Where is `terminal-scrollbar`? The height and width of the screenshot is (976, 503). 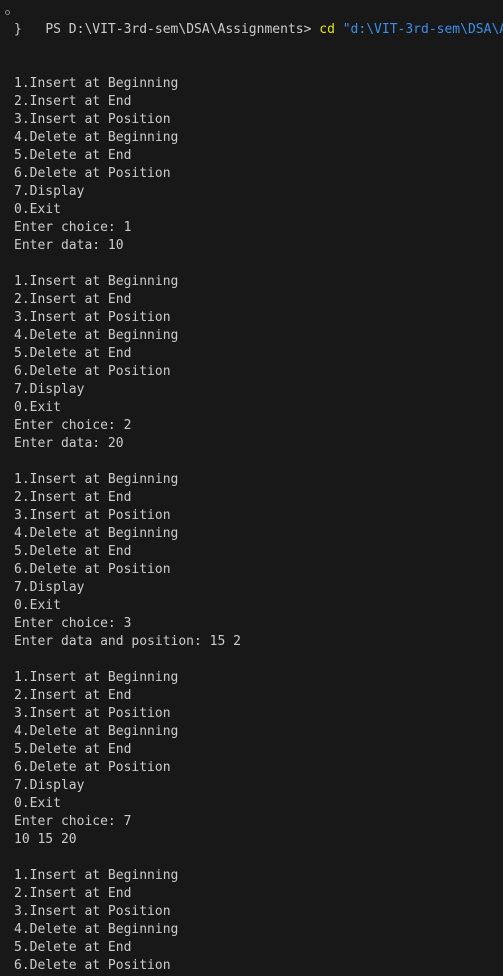 terminal-scrollbar is located at coordinates (498, 488).